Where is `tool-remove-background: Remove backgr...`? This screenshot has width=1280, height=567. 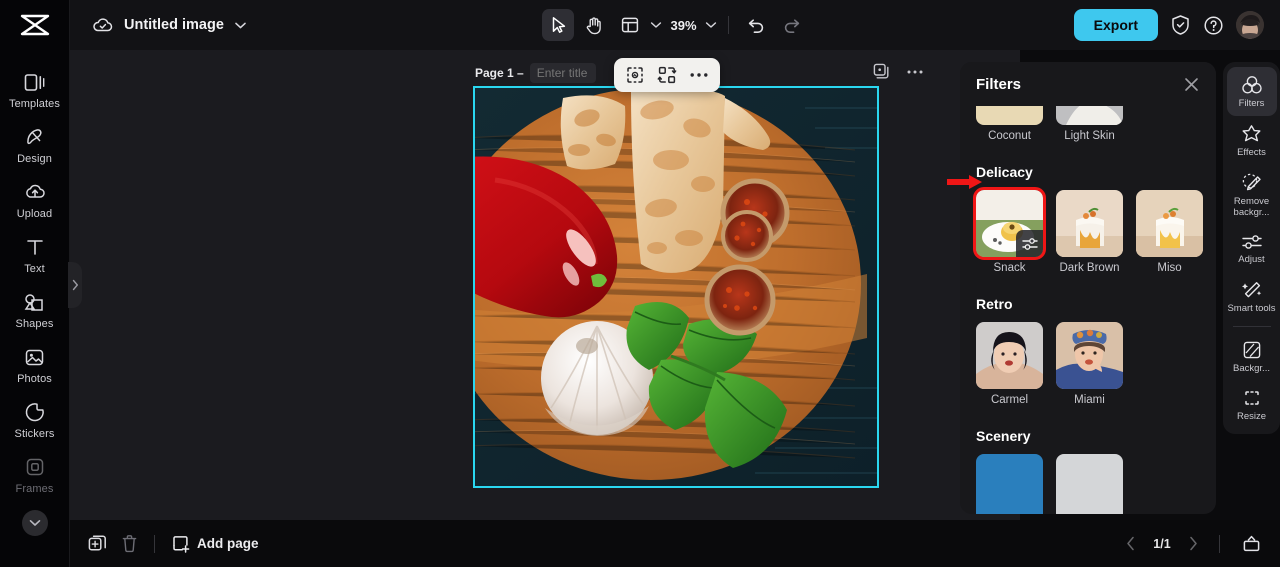
tool-remove-background: Remove backgr... is located at coordinates (1252, 195).